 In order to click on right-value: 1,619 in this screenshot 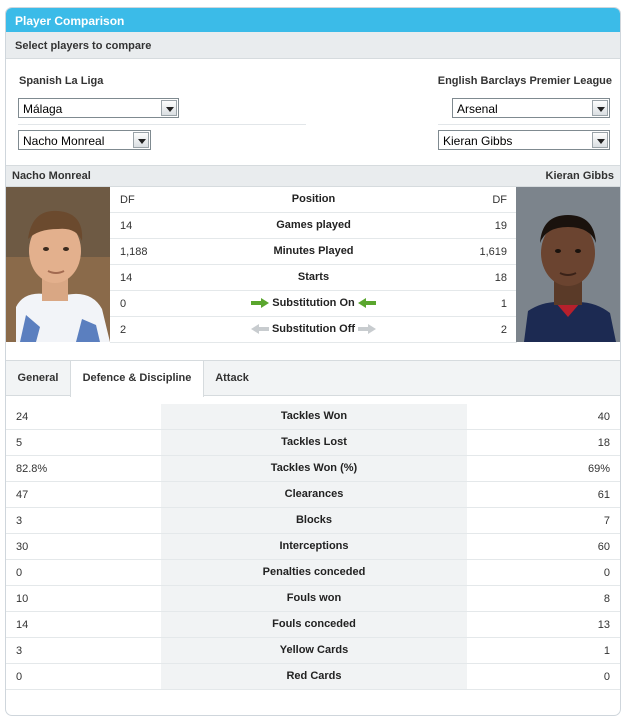, I will do `click(493, 252)`.